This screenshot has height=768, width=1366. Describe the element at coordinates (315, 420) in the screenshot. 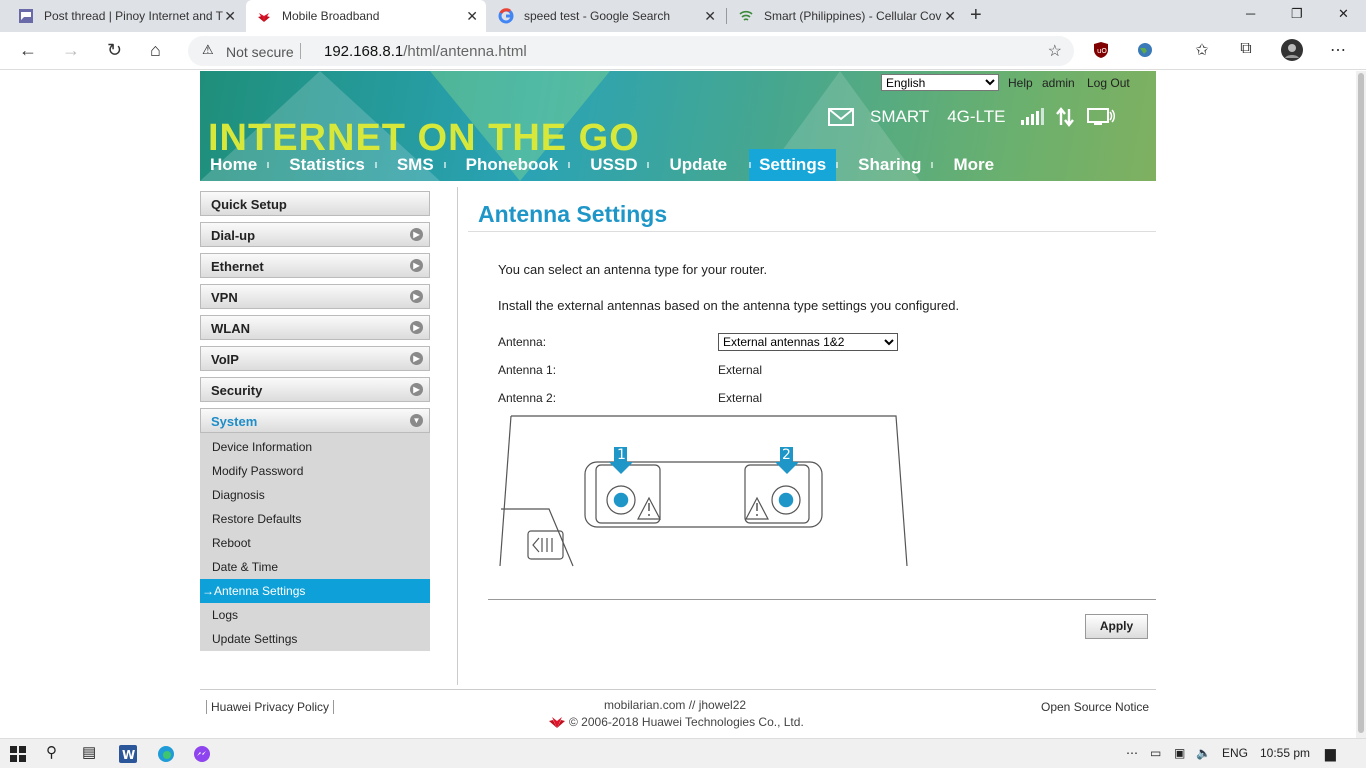

I see `sidebar-section-system: System ▼` at that location.